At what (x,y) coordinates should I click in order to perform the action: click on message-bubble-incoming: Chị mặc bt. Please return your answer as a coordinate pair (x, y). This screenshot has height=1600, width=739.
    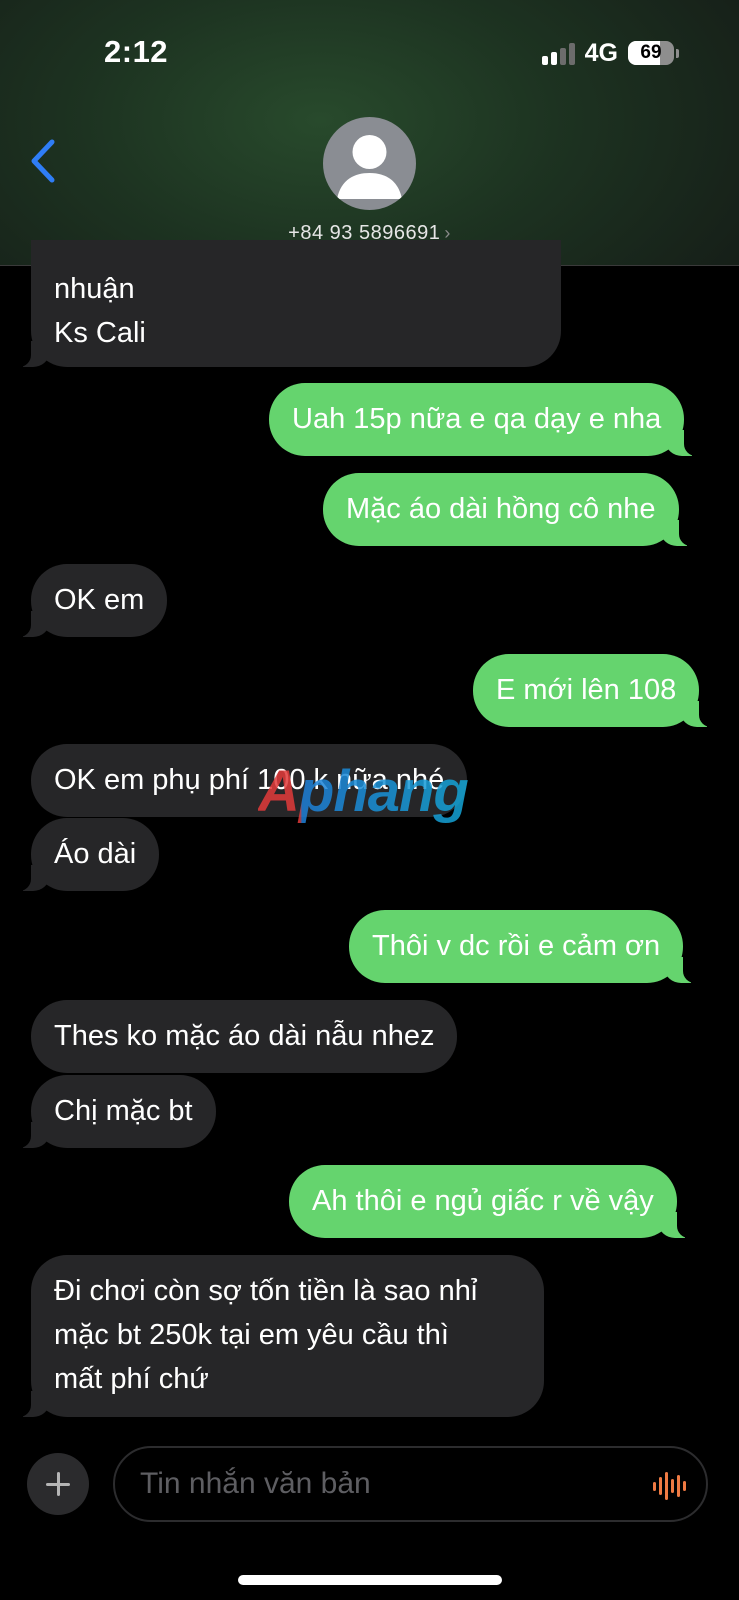
    Looking at the image, I should click on (114, 1111).